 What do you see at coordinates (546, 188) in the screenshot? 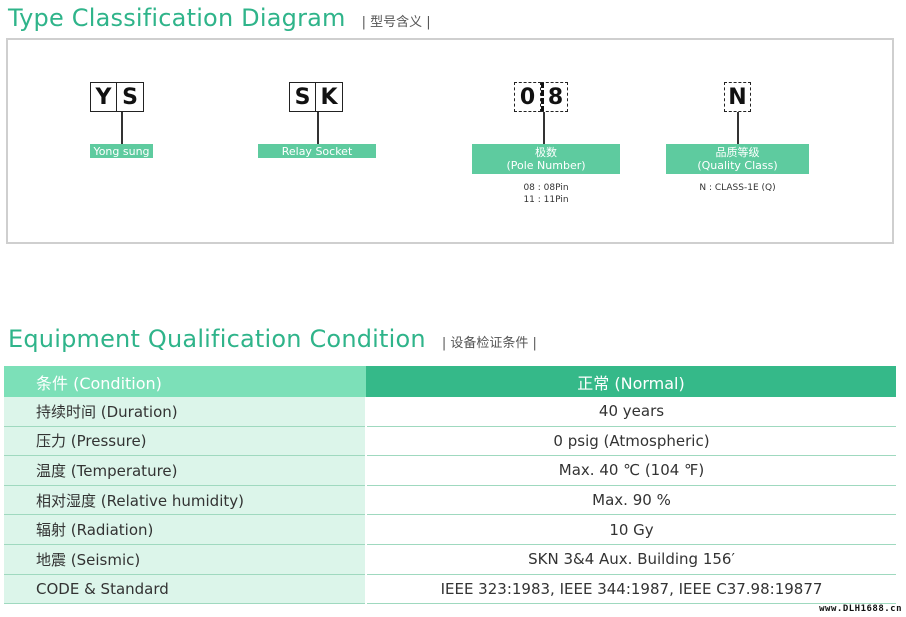
I see `note-line: 08 : 08Pin` at bounding box center [546, 188].